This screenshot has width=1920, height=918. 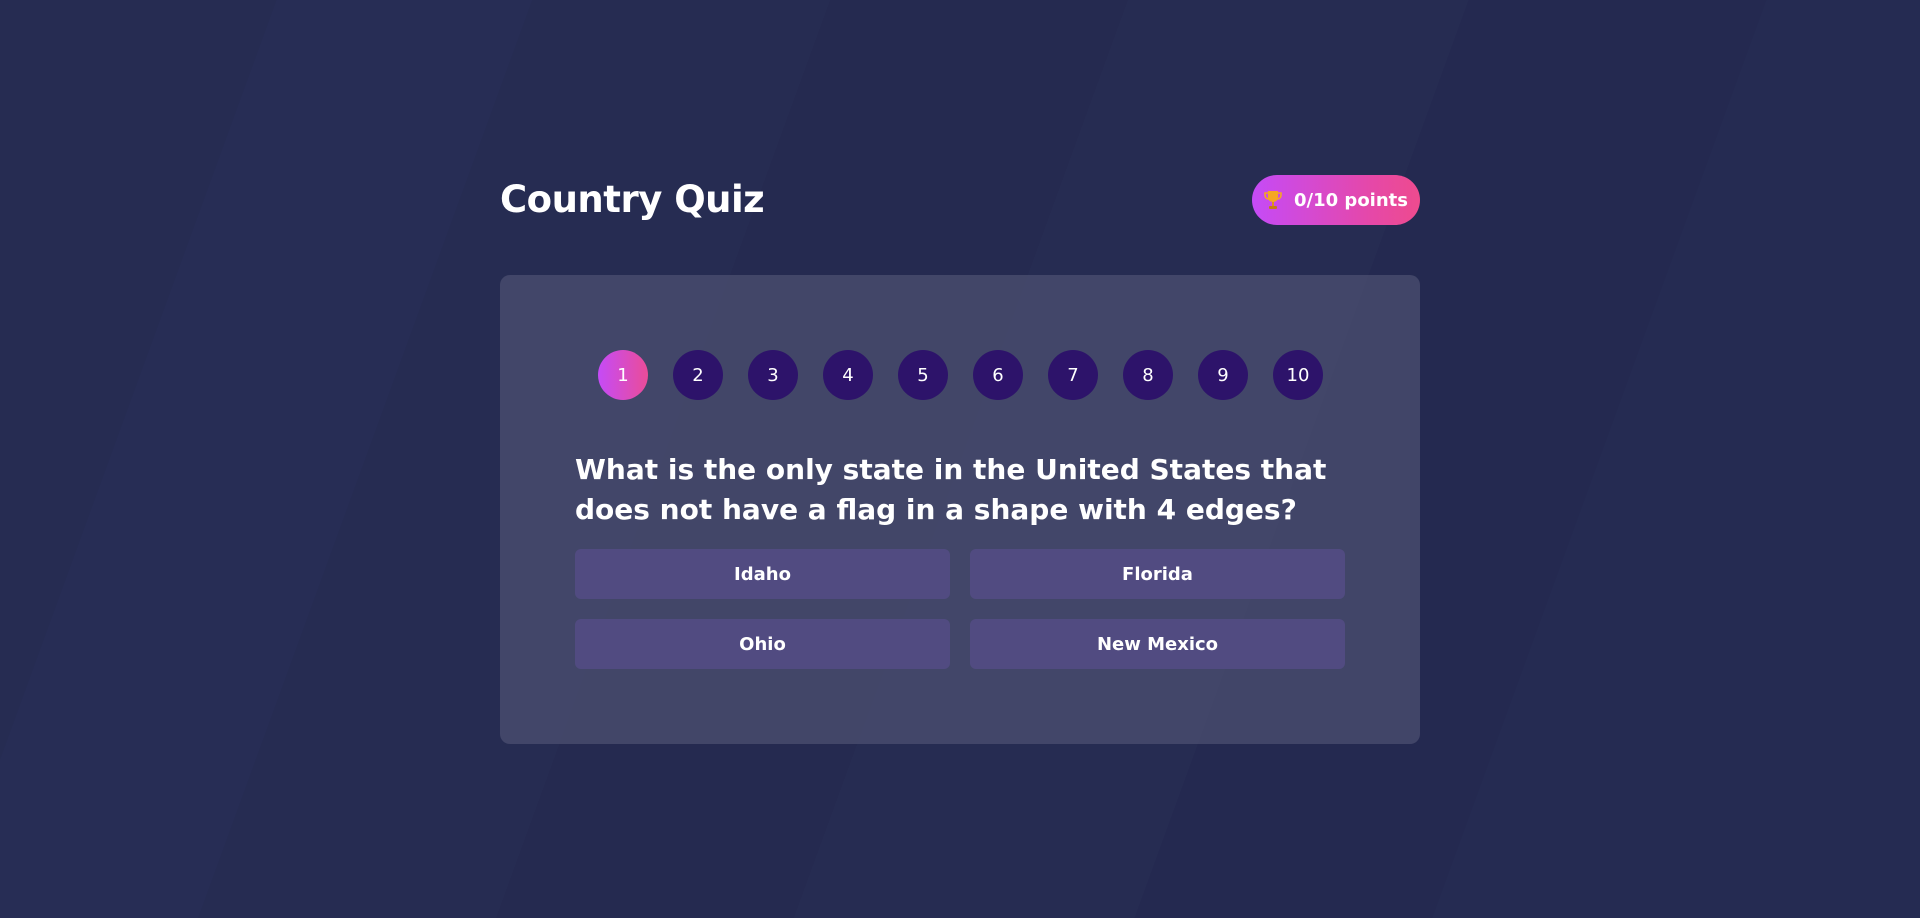 What do you see at coordinates (960, 200) in the screenshot?
I see `header: Country Quiz 0/10 points` at bounding box center [960, 200].